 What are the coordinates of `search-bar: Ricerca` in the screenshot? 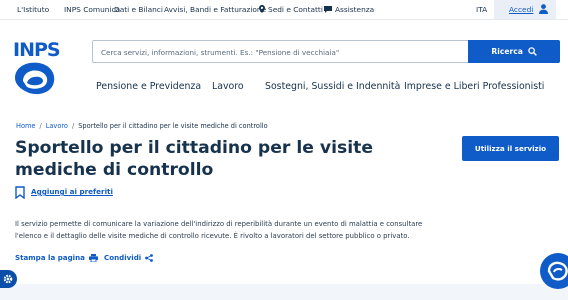 It's located at (326, 51).